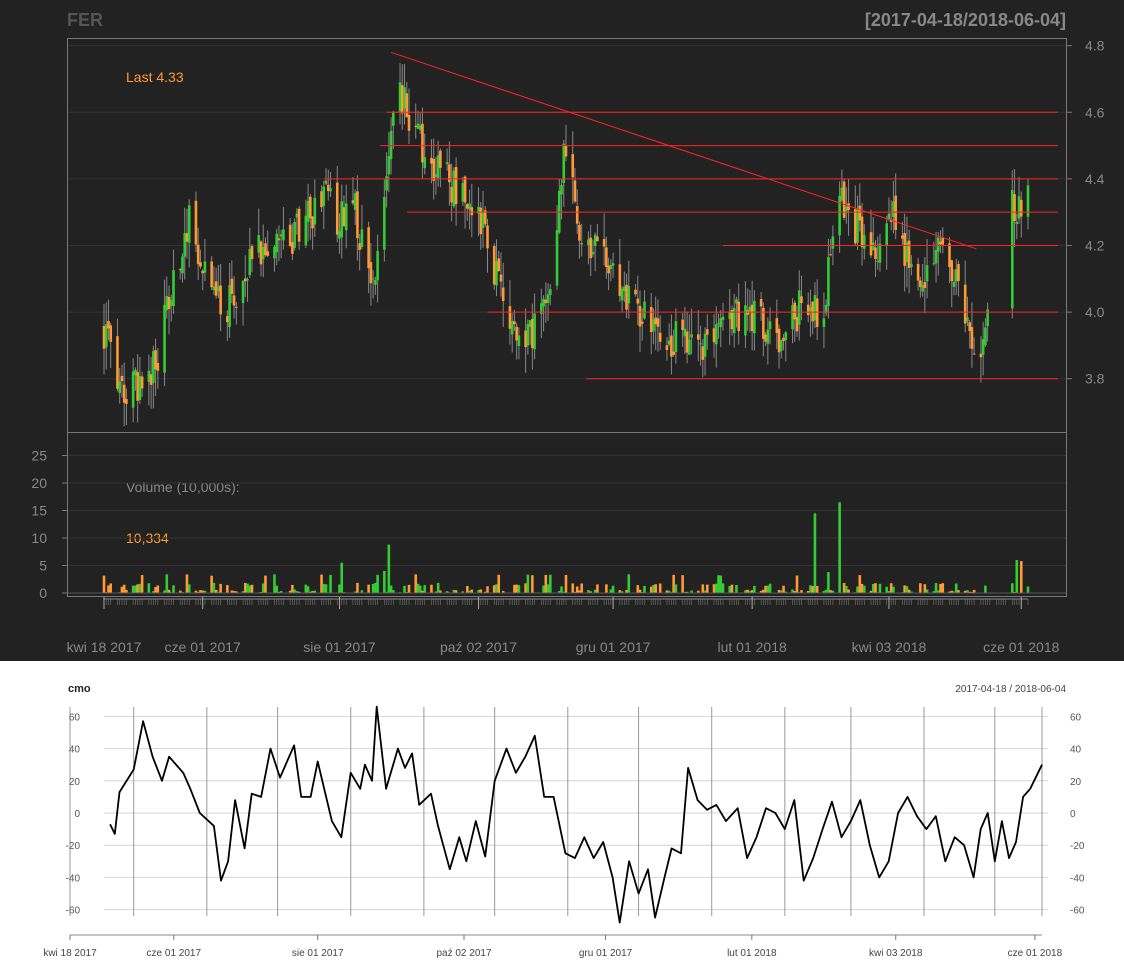 This screenshot has height=974, width=1124. What do you see at coordinates (39, 483) in the screenshot?
I see `volume-y-tick-label: 20` at bounding box center [39, 483].